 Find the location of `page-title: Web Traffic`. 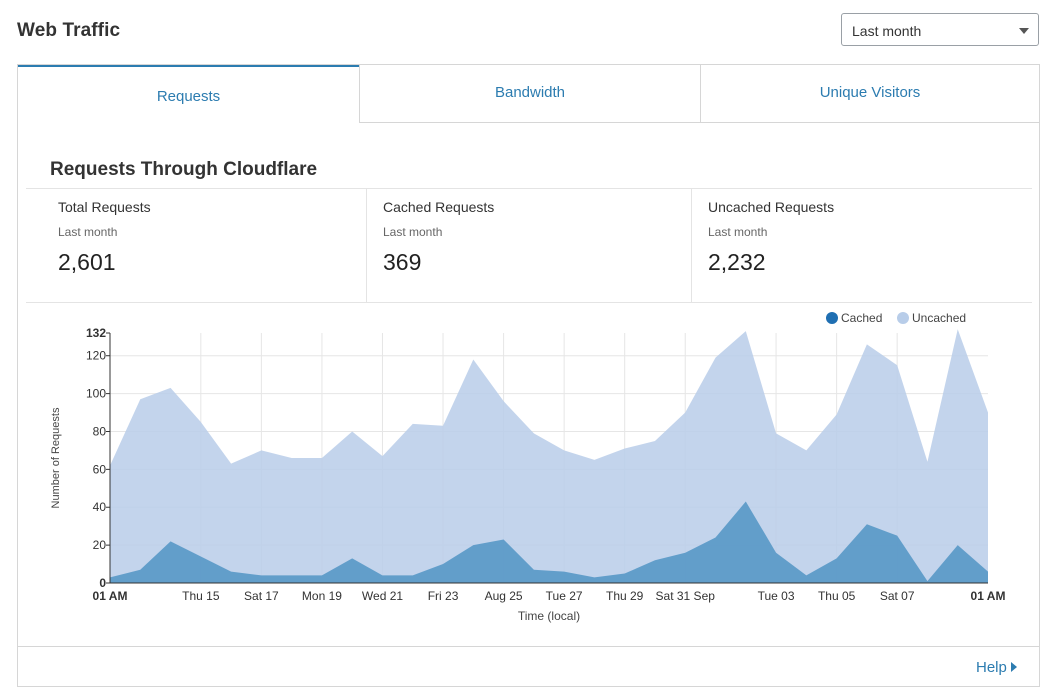

page-title: Web Traffic is located at coordinates (69, 30).